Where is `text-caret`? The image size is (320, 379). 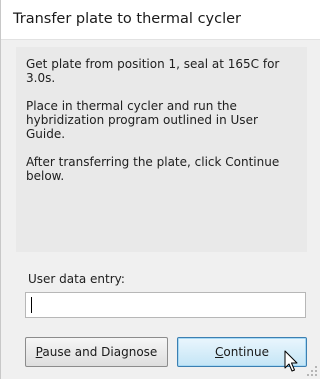 text-caret is located at coordinates (31, 305).